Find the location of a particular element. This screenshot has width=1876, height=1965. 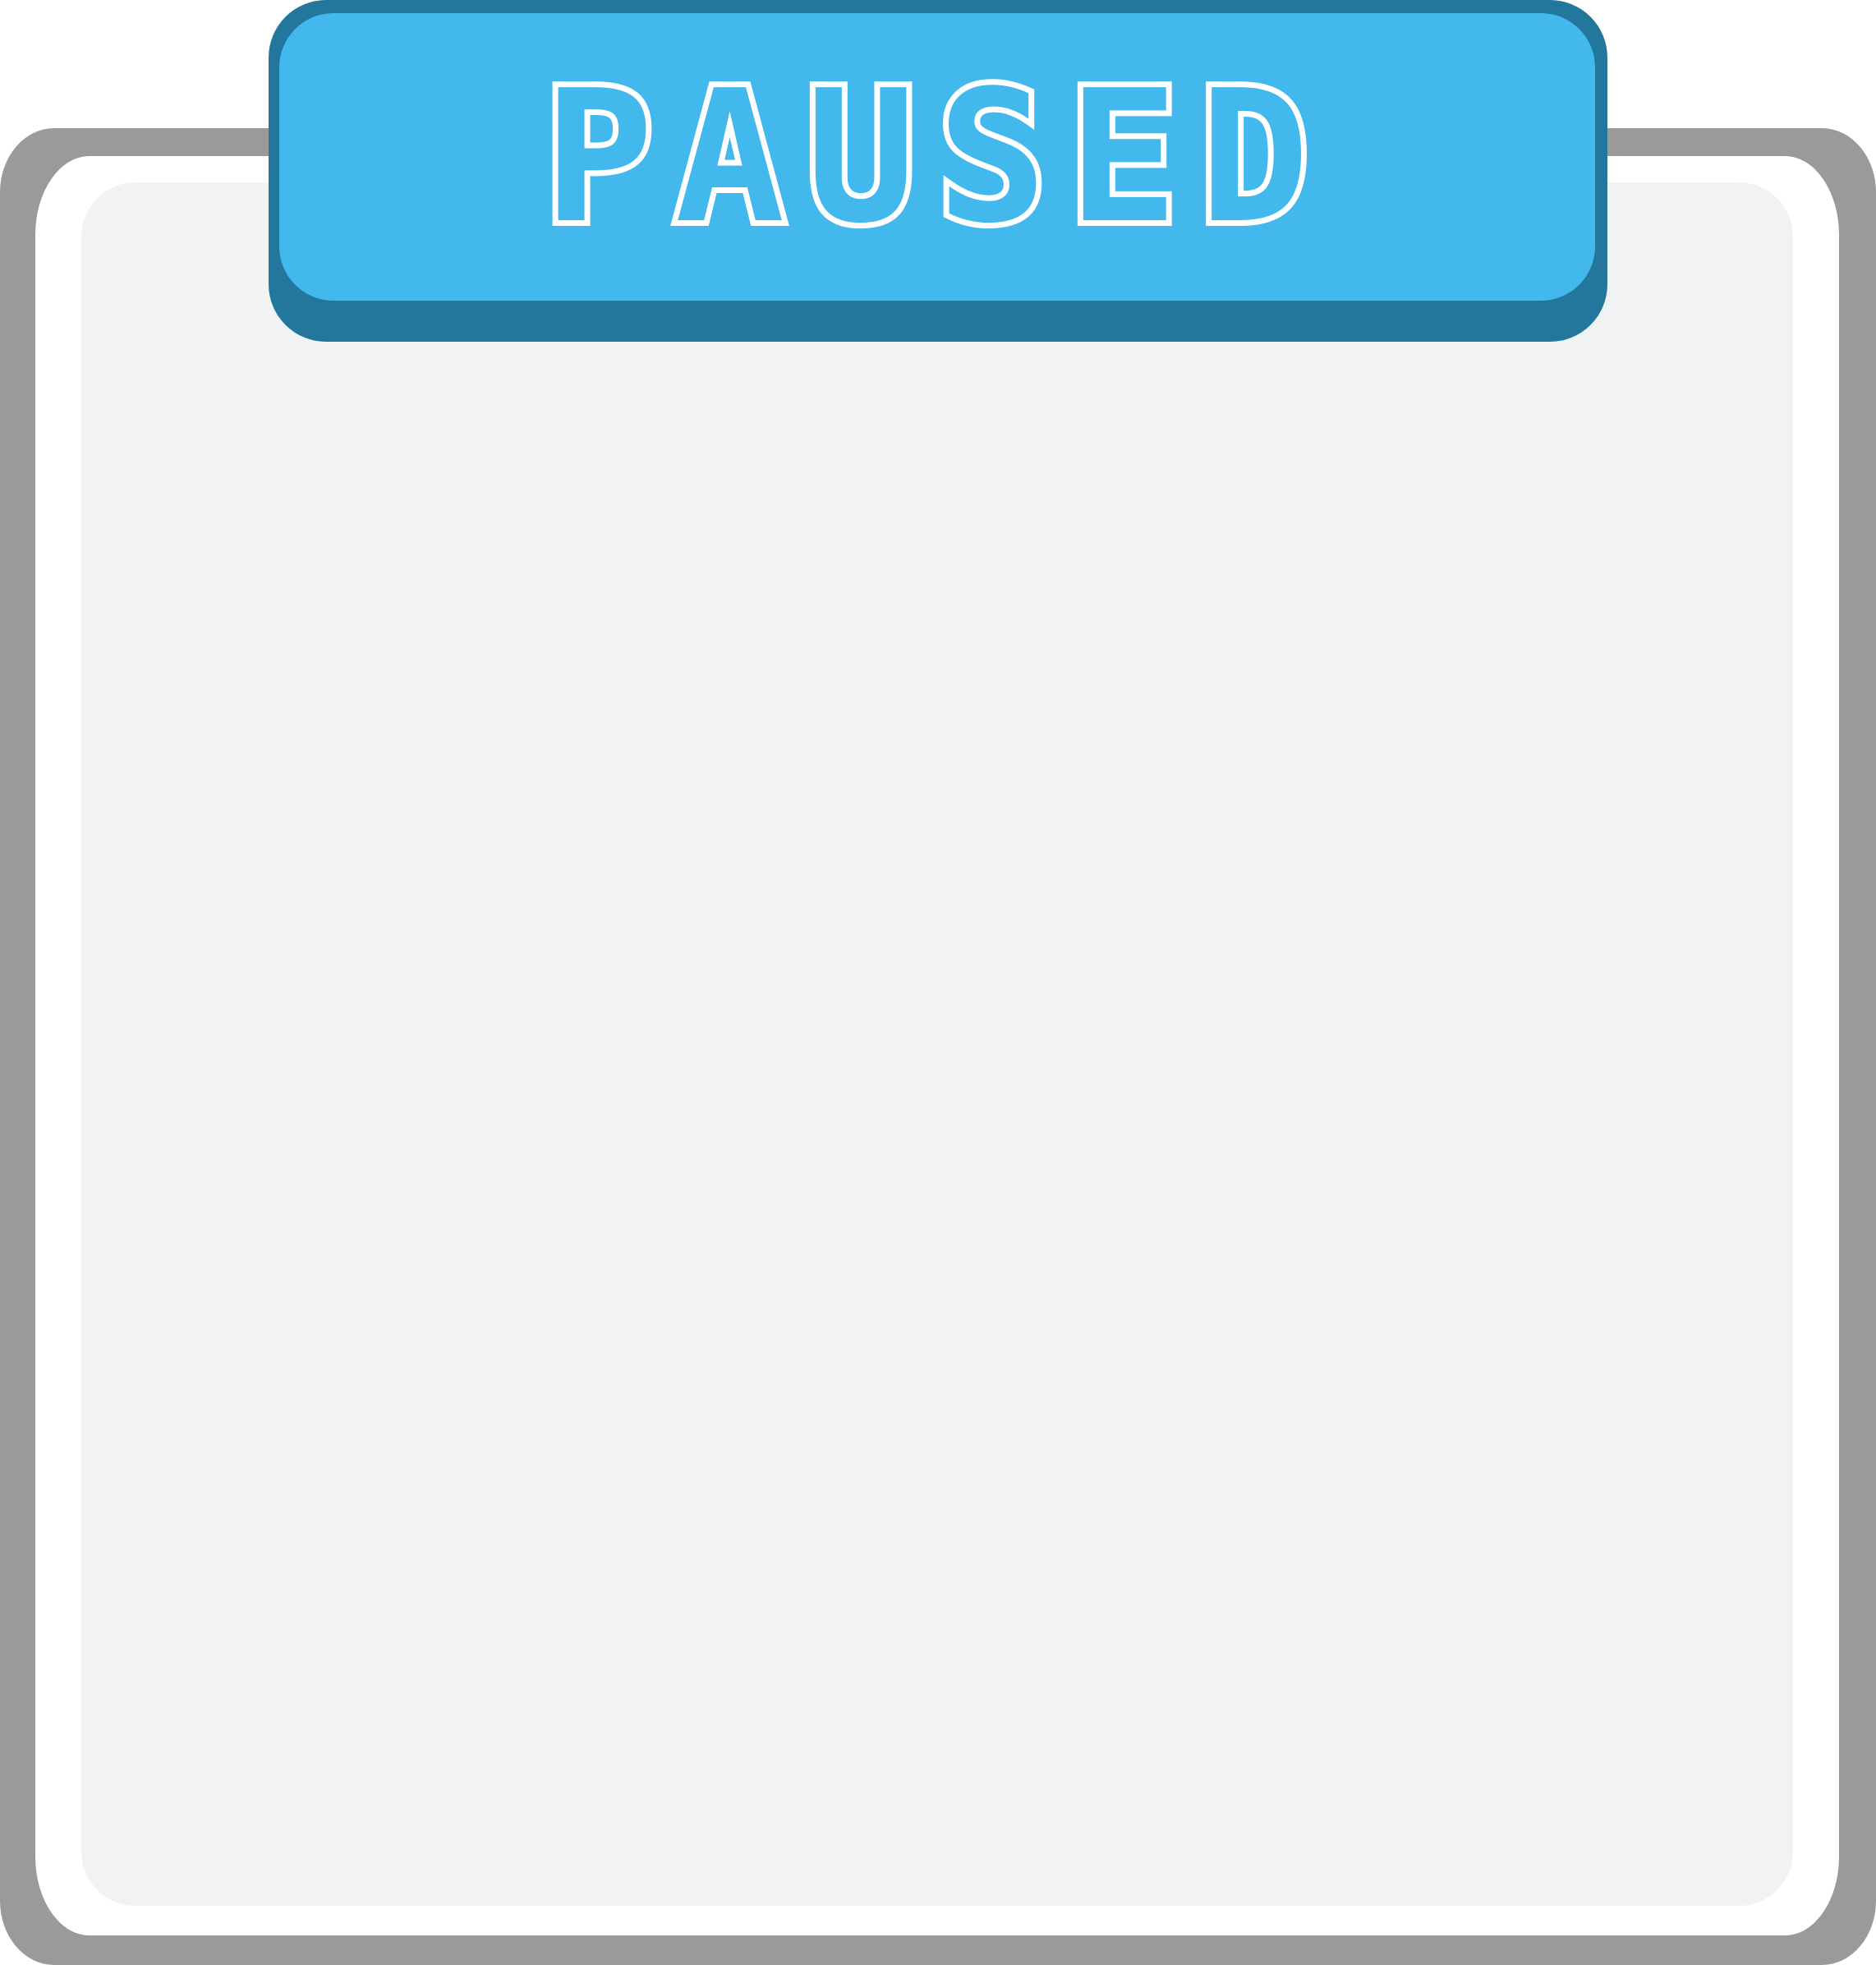

pause-title-banner-face: PAUSED is located at coordinates (937, 157).